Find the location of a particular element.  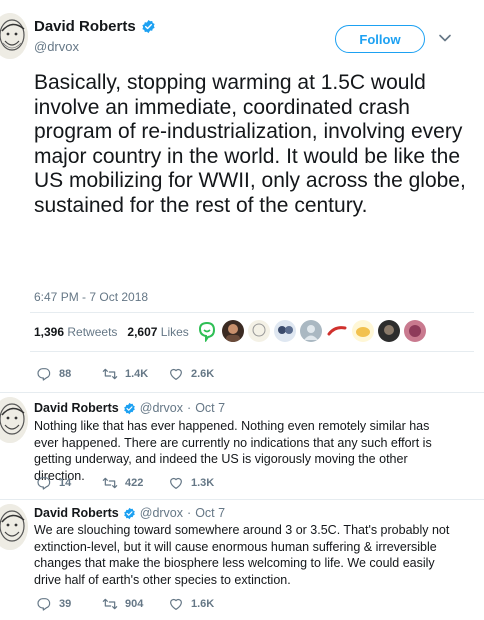

likes-count: 2,607 is located at coordinates (142, 332).